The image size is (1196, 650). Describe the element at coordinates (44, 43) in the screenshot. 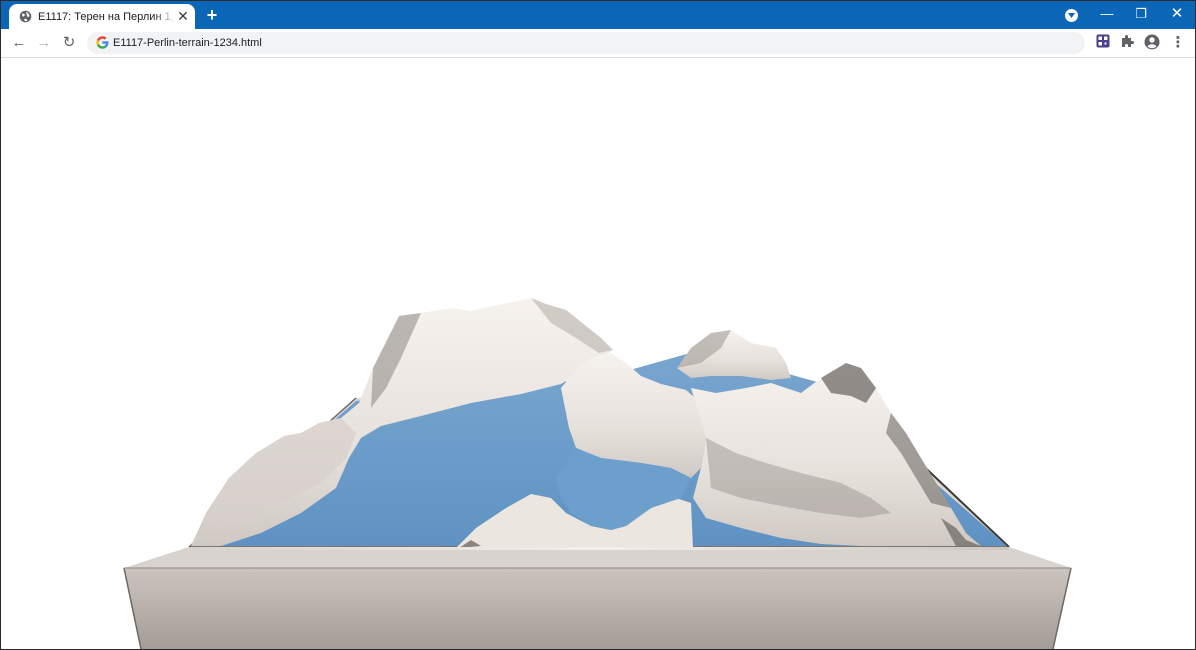

I see `forward-button: →` at that location.